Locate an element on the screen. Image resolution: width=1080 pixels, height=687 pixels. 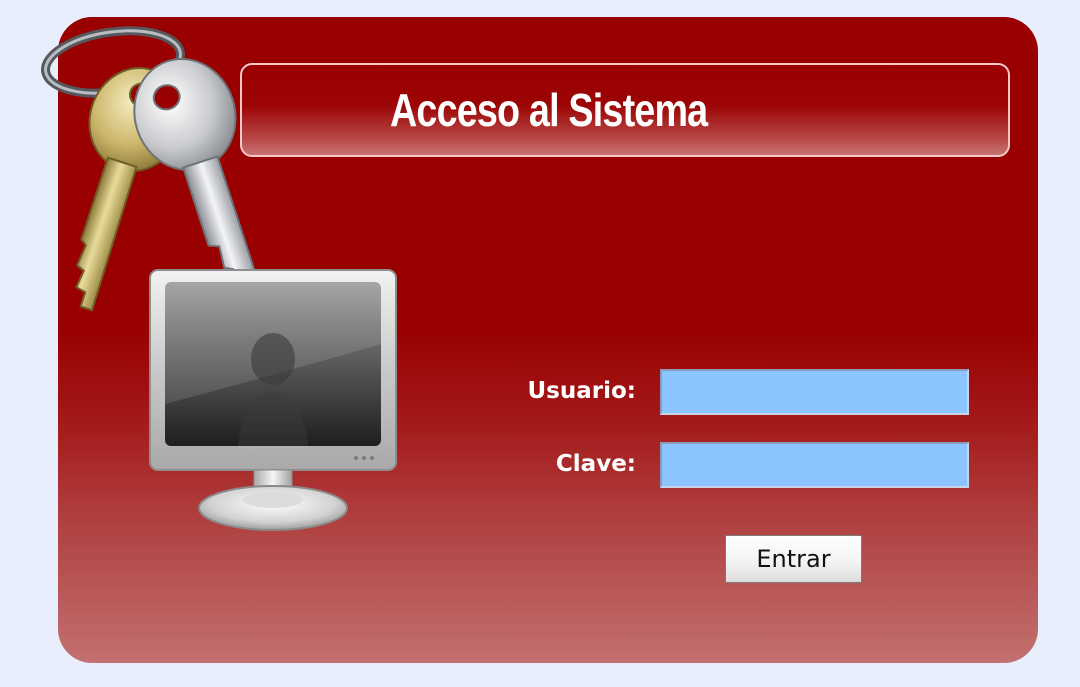
page-title: Acceso al Sistema is located at coordinates (549, 110).